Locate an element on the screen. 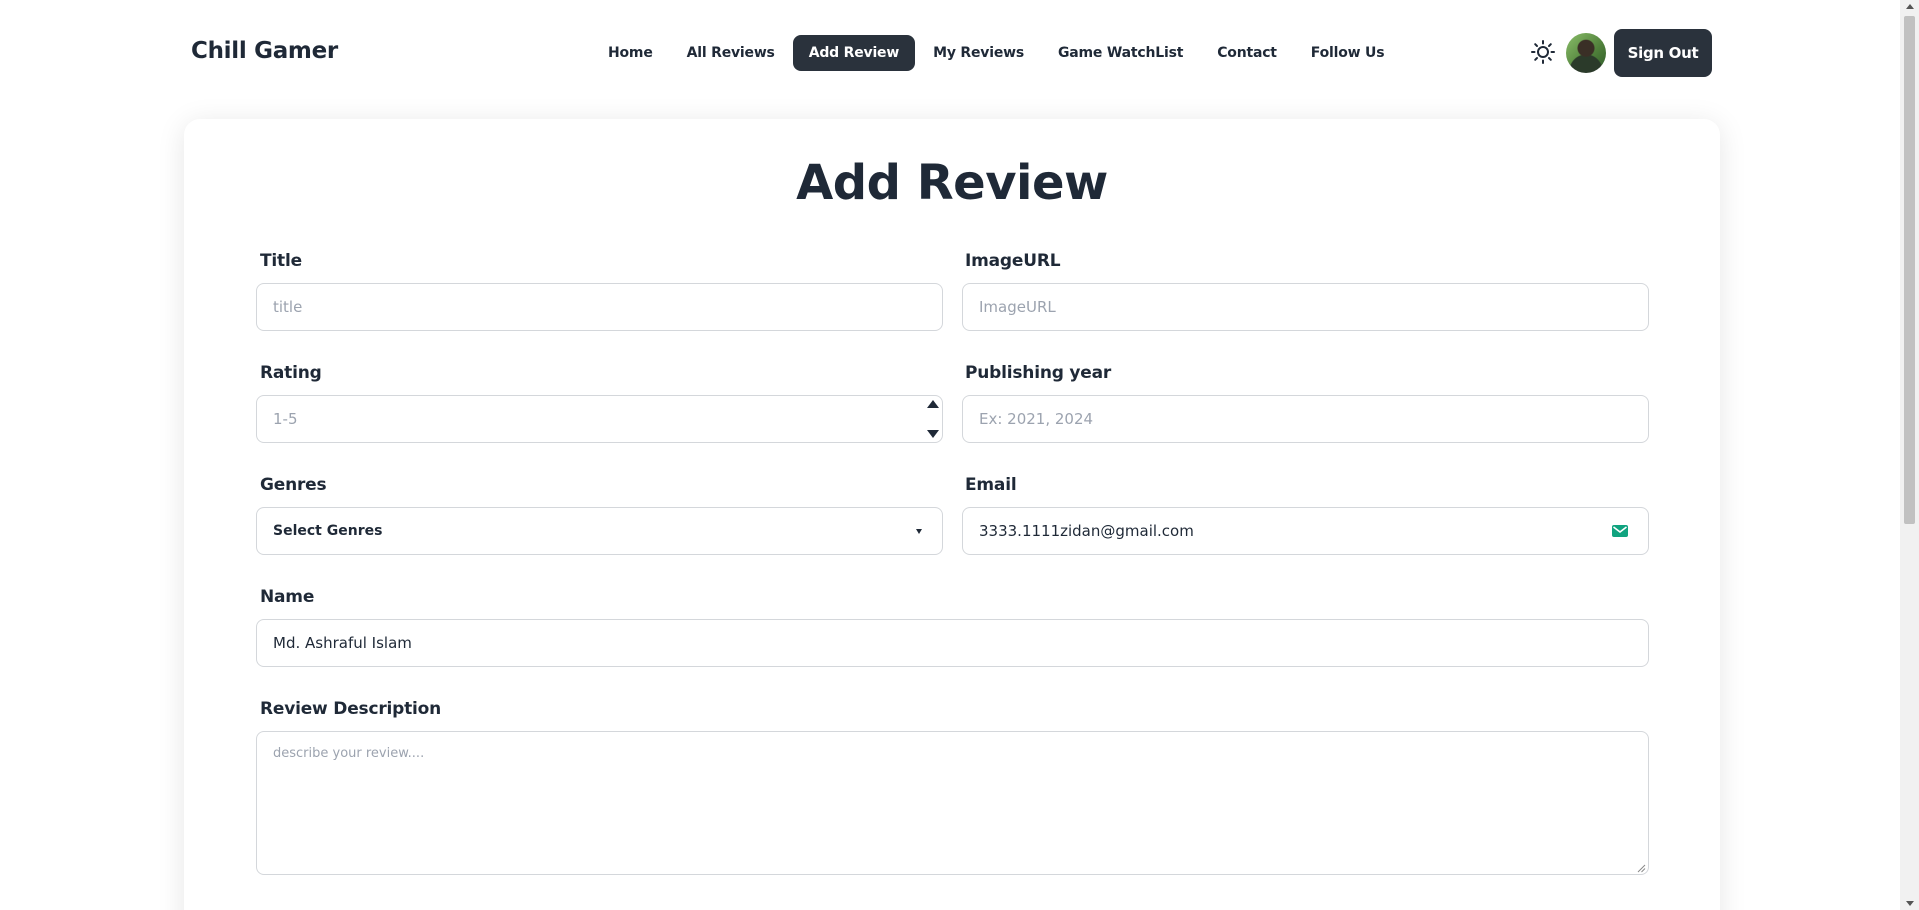  scroll-up-icon is located at coordinates (1910, 6).